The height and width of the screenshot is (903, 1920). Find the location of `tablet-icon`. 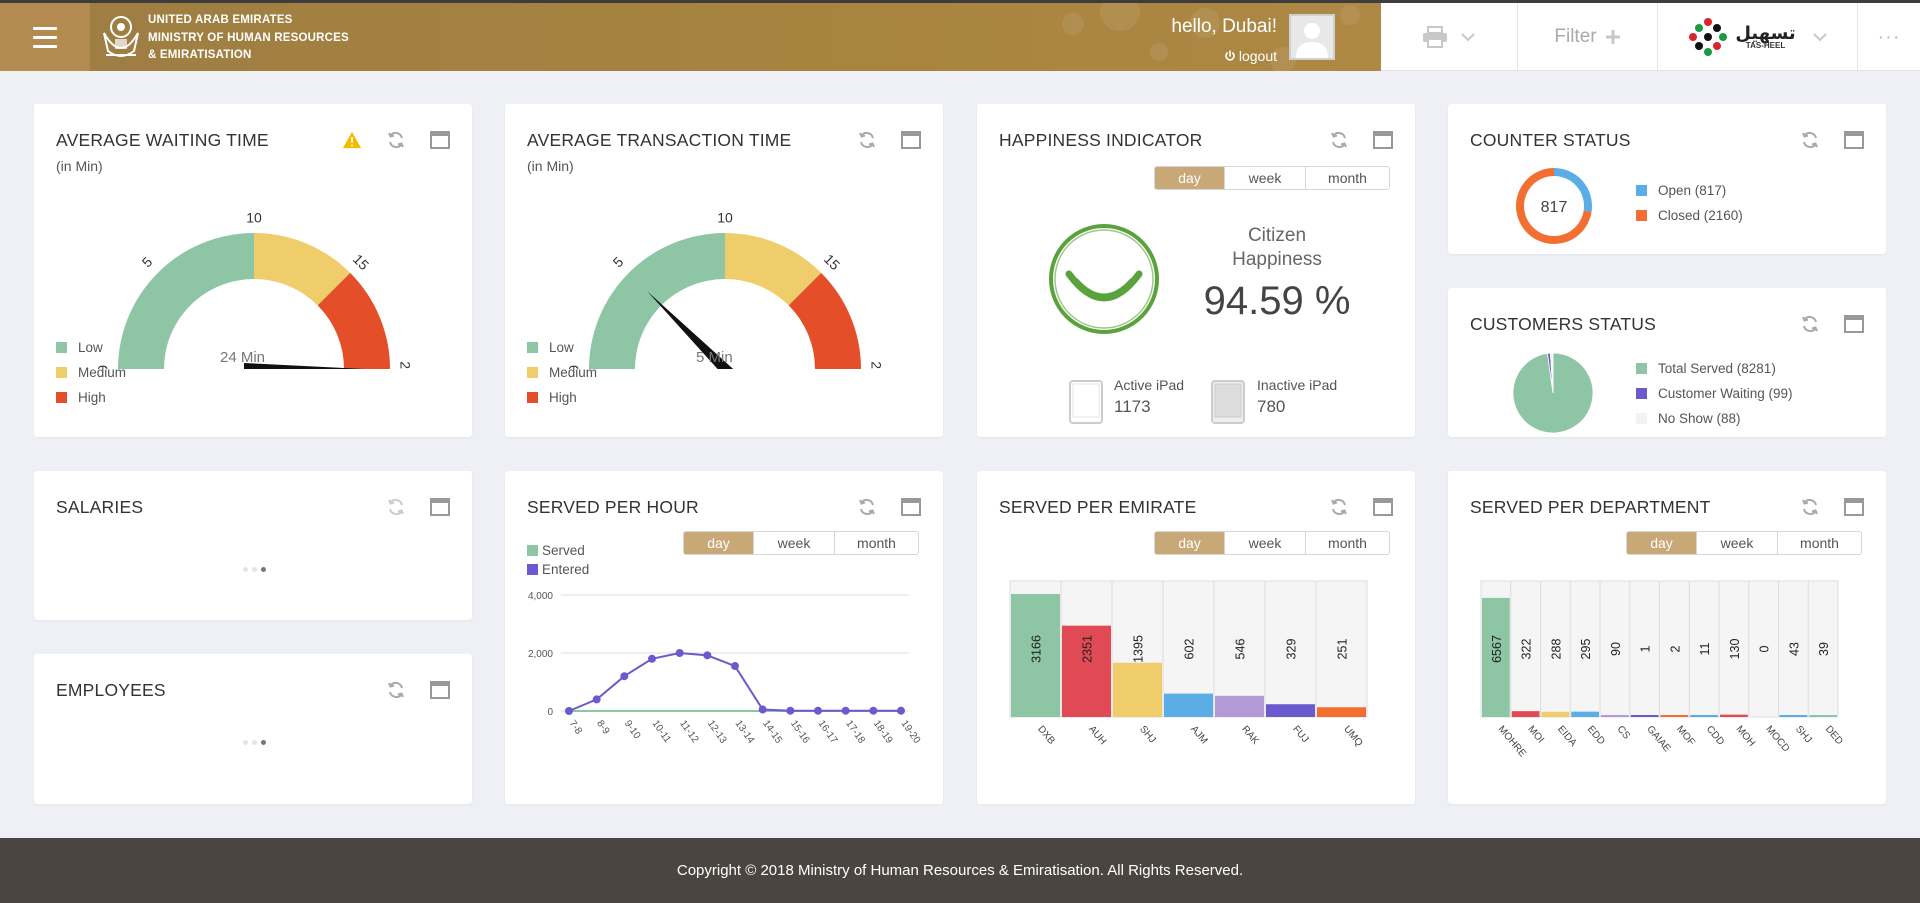

tablet-icon is located at coordinates (1086, 402).